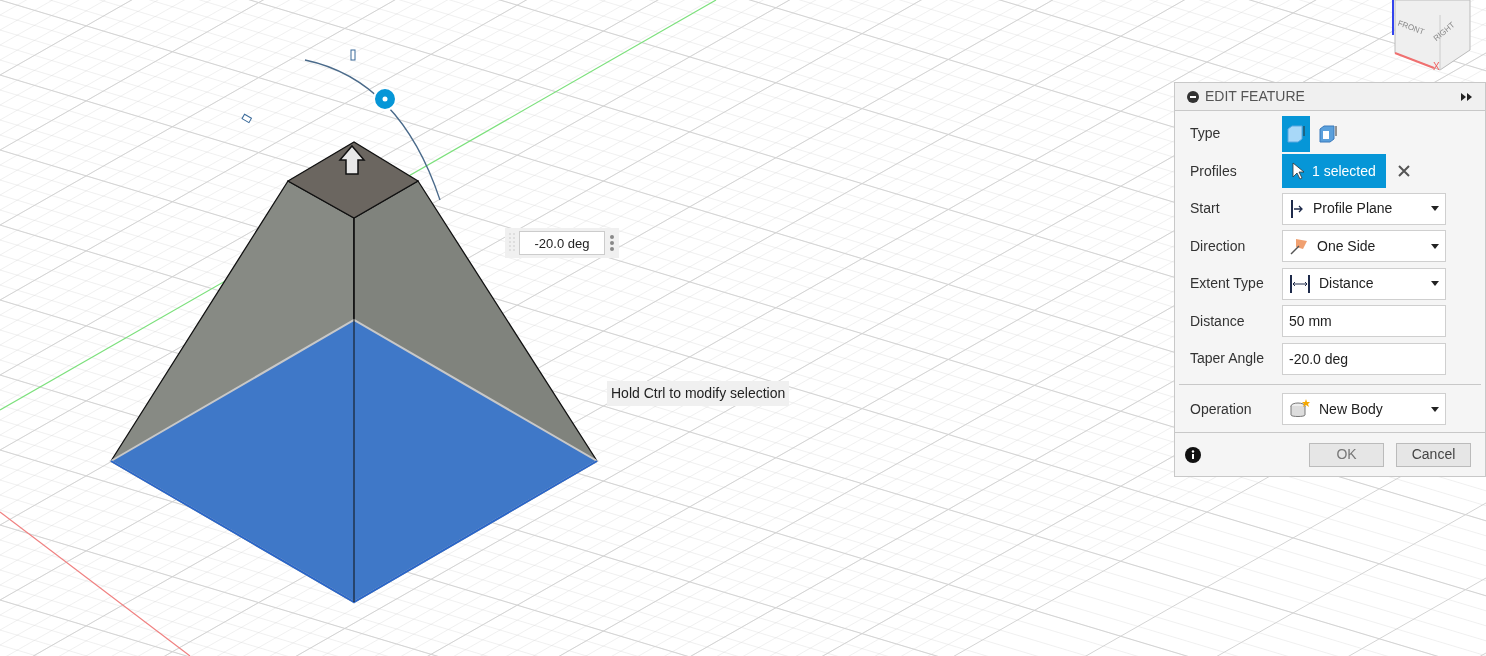 Image resolution: width=1486 pixels, height=656 pixels. Describe the element at coordinates (612, 243) in the screenshot. I see `more-options-icon` at that location.